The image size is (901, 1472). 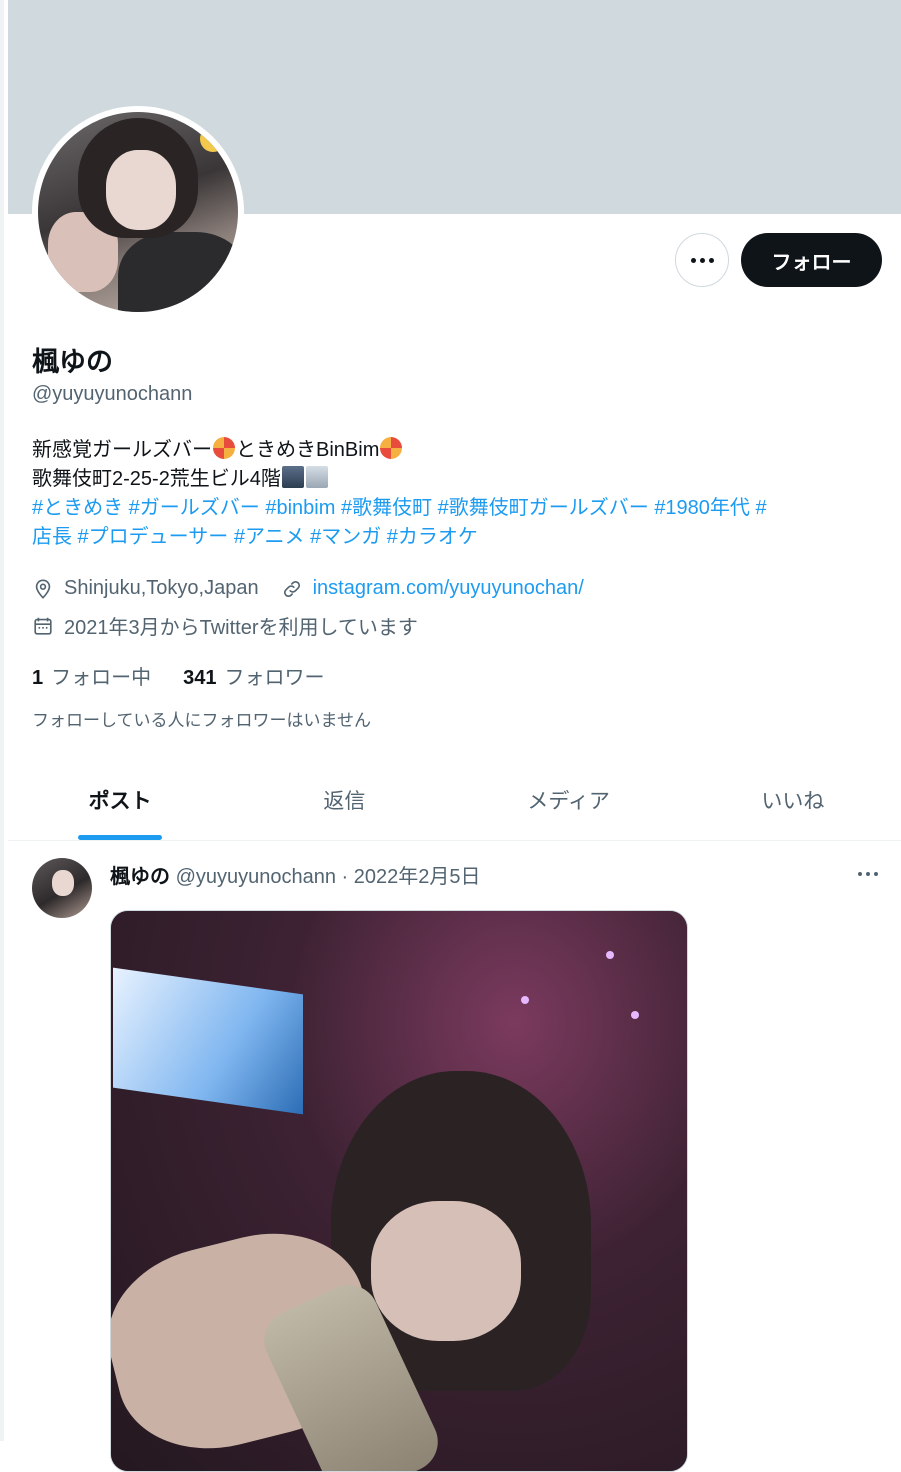 I want to click on following-link: 1 フォロー中, so click(x=91, y=675).